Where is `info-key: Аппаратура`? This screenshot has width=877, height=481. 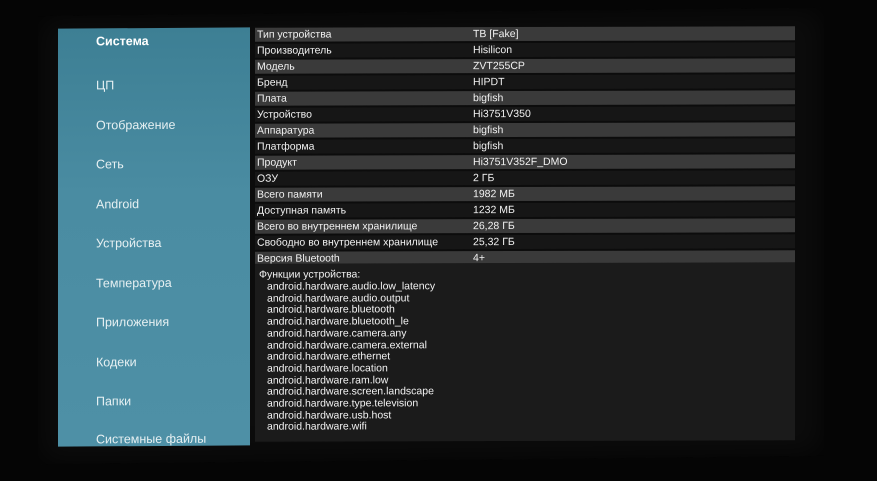 info-key: Аппаратура is located at coordinates (286, 130).